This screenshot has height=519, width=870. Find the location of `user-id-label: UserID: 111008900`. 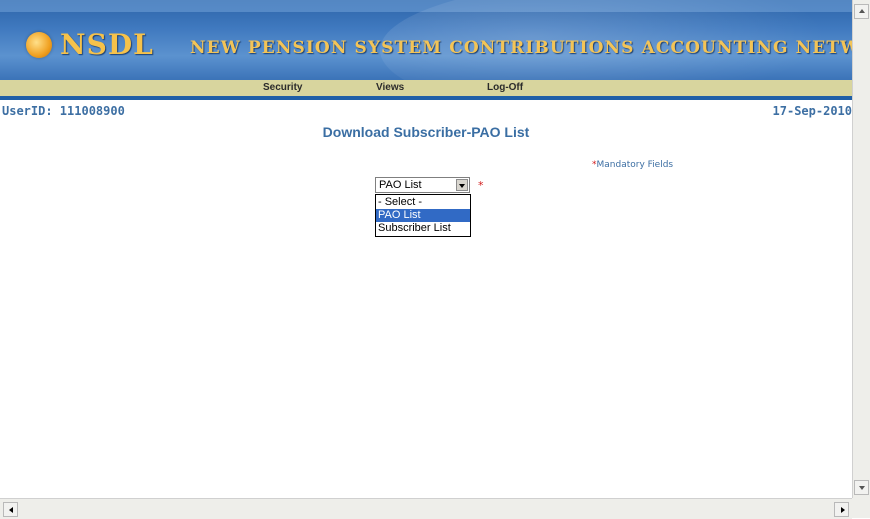

user-id-label: UserID: 111008900 is located at coordinates (63, 111).